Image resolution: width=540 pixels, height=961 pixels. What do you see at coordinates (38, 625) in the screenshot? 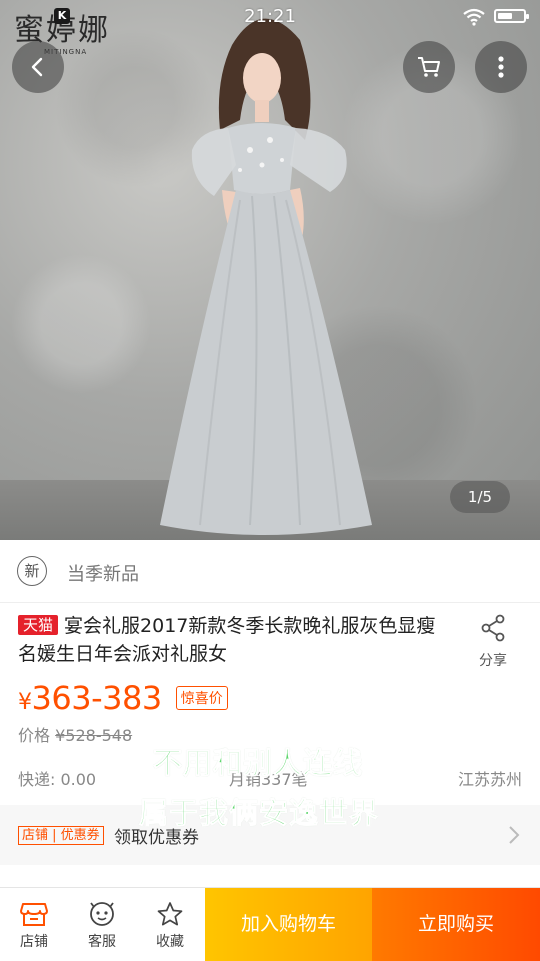
I see `tmall-tag: 天猫` at bounding box center [38, 625].